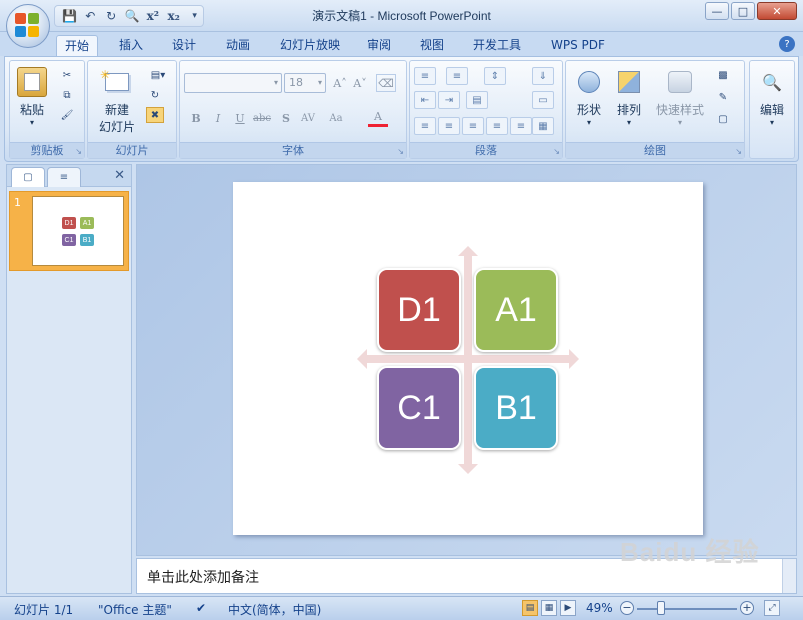 This screenshot has height=620, width=803. Describe the element at coordinates (360, 83) in the screenshot. I see `shrink-font-icon: A˅` at that location.